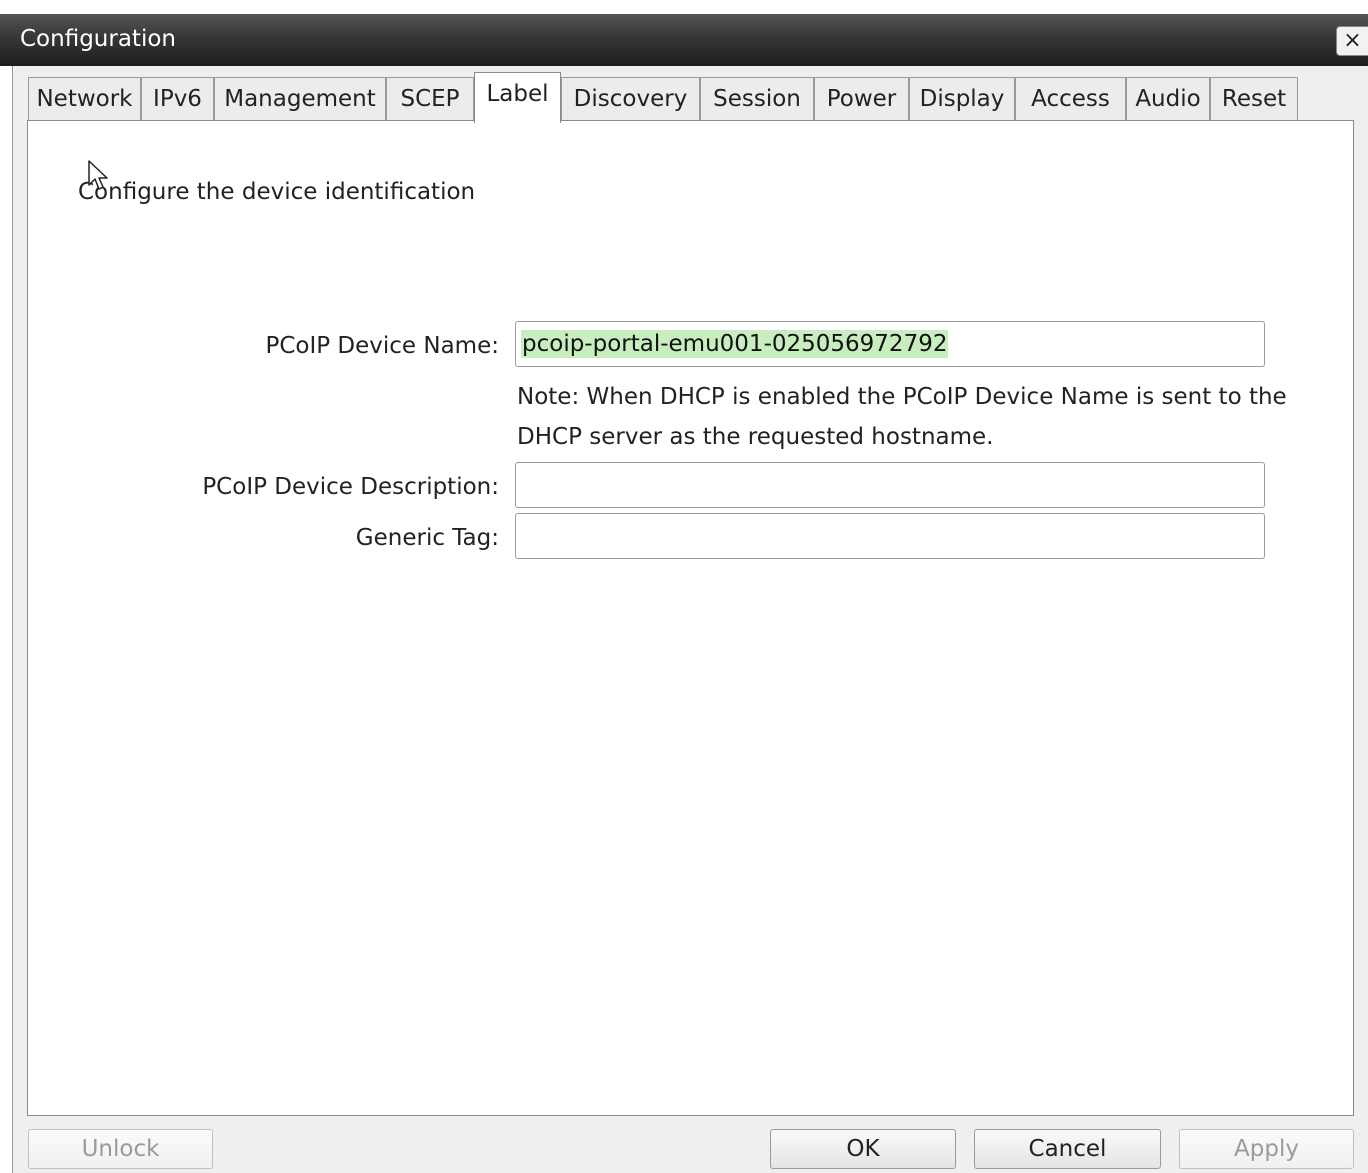 This screenshot has height=1173, width=1368. I want to click on tab-management: Management, so click(300, 99).